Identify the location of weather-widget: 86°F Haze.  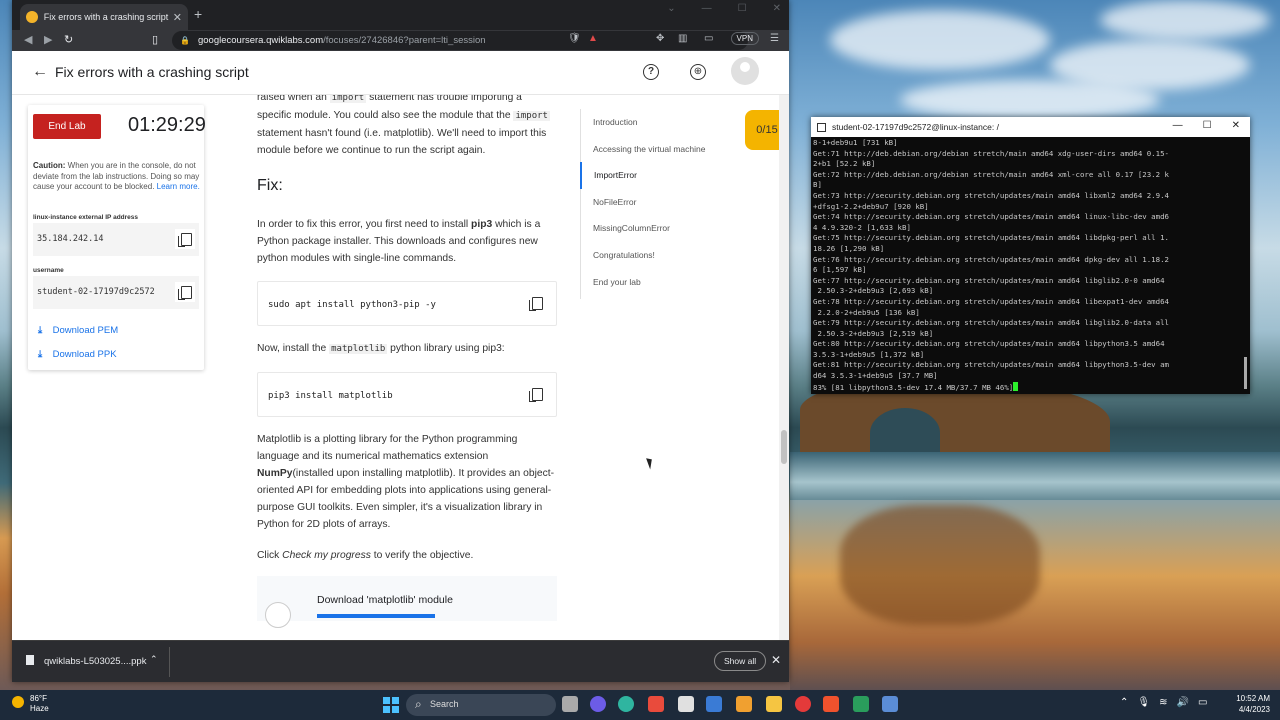
(30, 704).